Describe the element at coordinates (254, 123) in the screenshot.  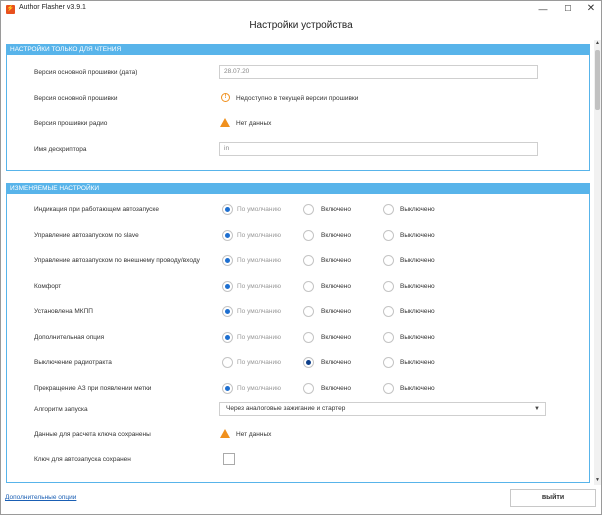
I see `radio-firmware-value: Нет данных` at that location.